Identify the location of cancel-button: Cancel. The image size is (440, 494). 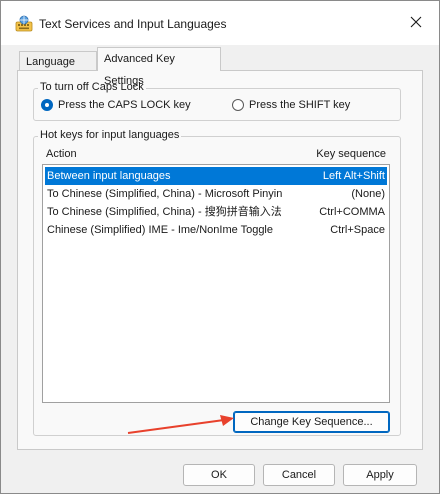
(299, 475).